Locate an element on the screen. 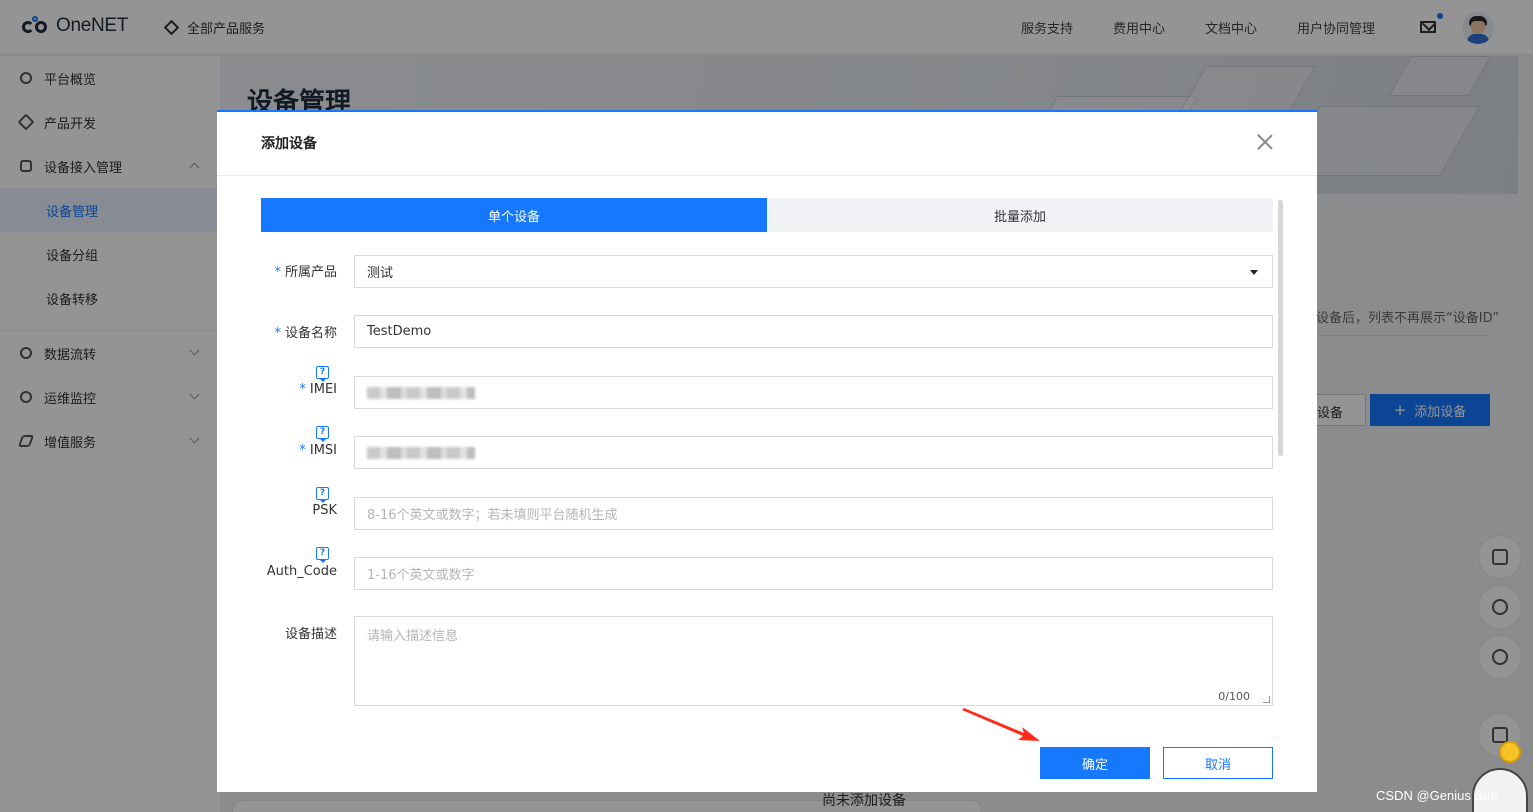  description-textarea: 请输入描述信息 0/100 is located at coordinates (813, 661).